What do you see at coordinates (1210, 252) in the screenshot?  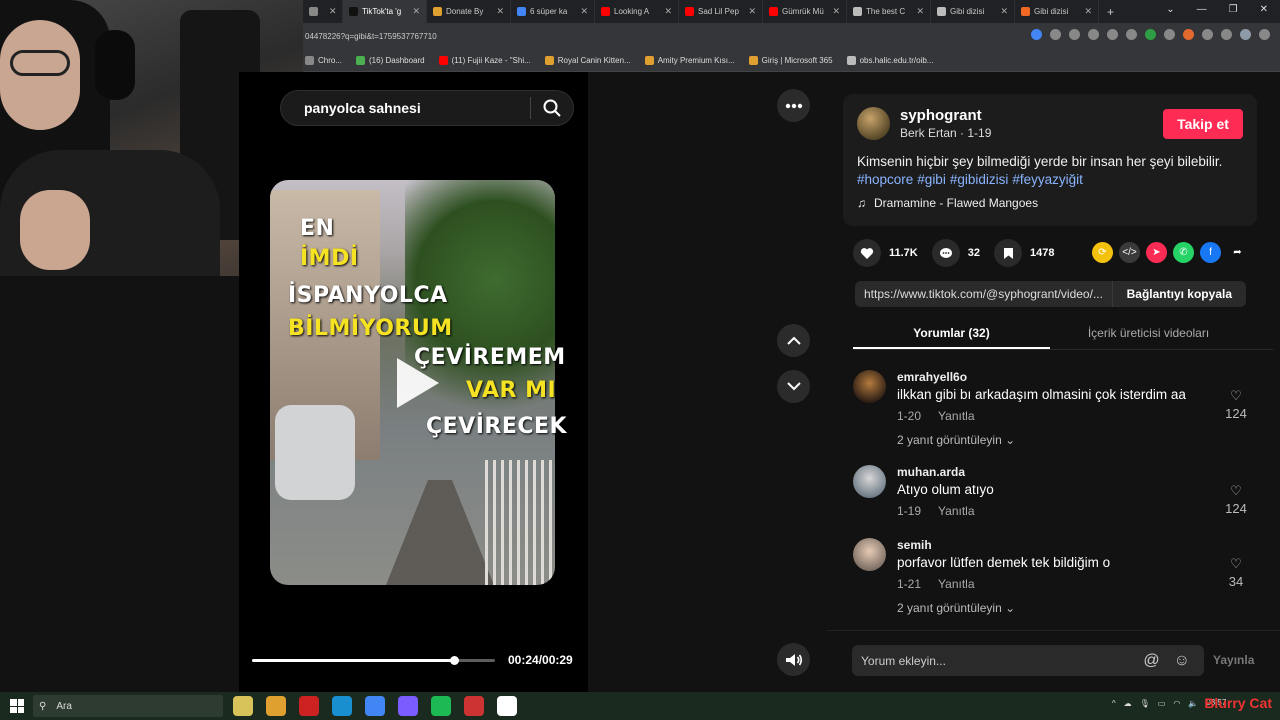 I see `facebook-icon: f` at bounding box center [1210, 252].